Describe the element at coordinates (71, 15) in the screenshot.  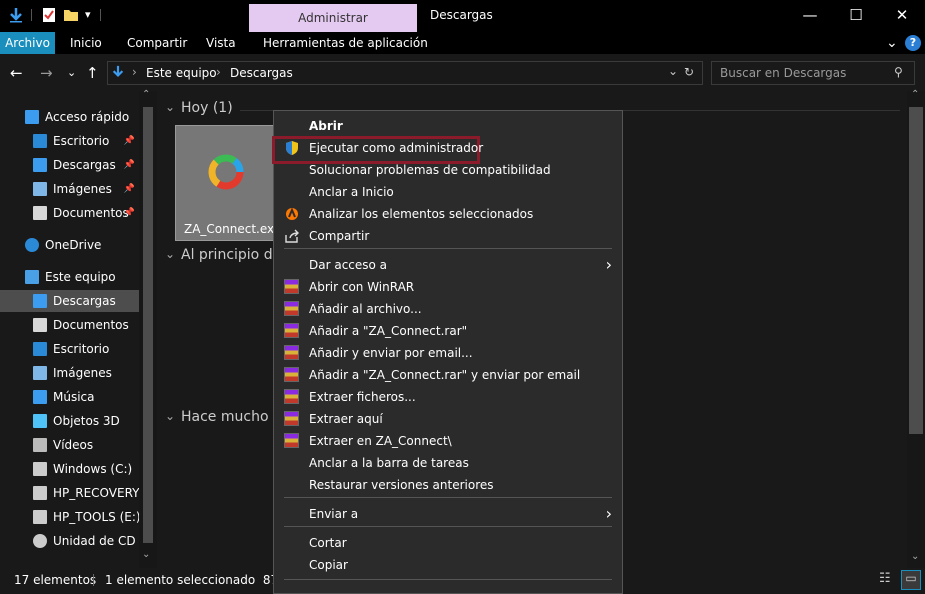
I see `new-folder-icon` at that location.